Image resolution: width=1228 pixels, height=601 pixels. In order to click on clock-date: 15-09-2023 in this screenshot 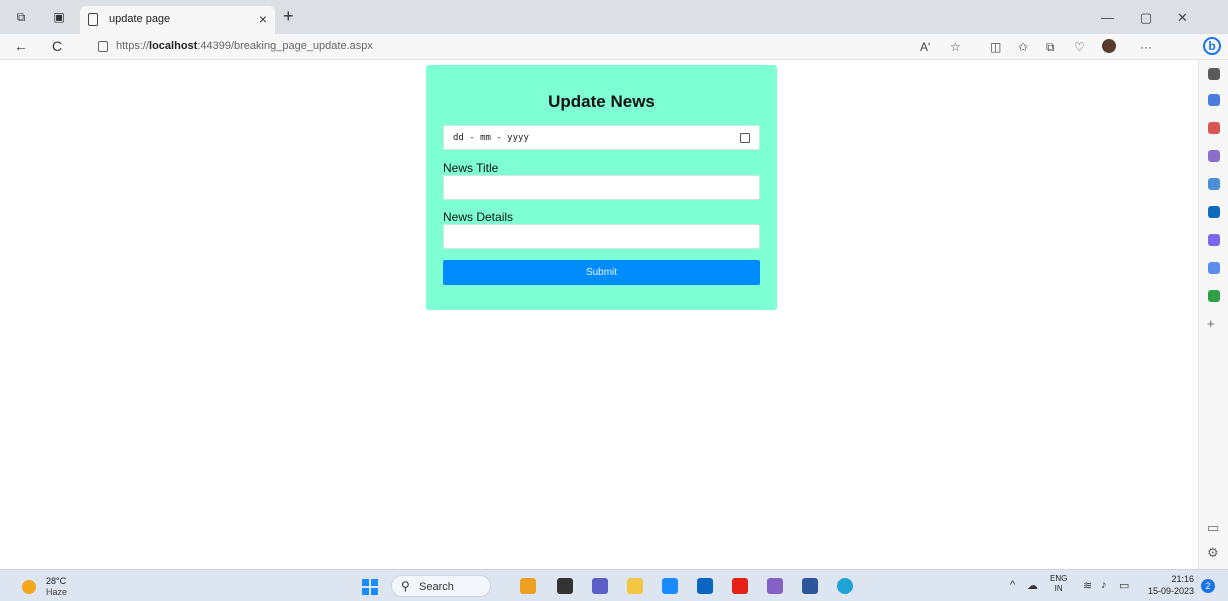, I will do `click(1170, 591)`.